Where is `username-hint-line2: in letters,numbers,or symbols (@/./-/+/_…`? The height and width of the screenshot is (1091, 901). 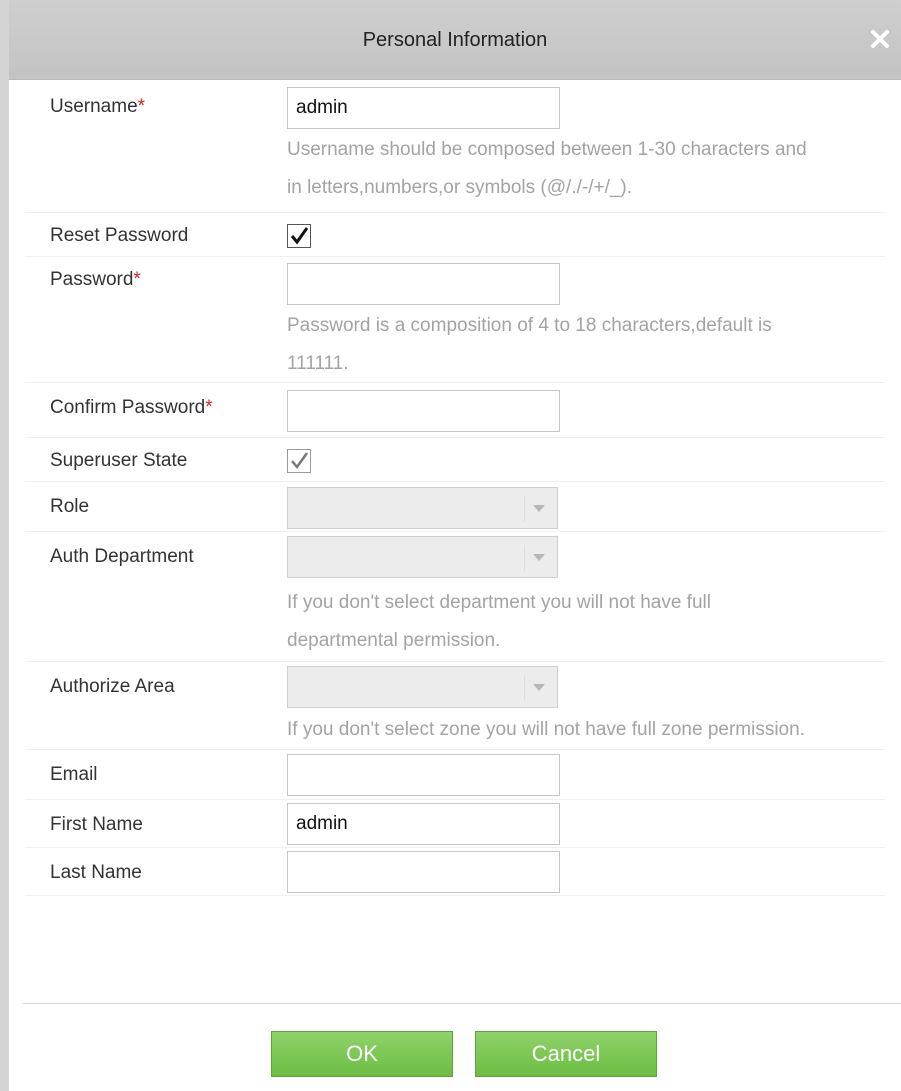 username-hint-line2: in letters,numbers,or symbols (@/./-/+/_… is located at coordinates (460, 187).